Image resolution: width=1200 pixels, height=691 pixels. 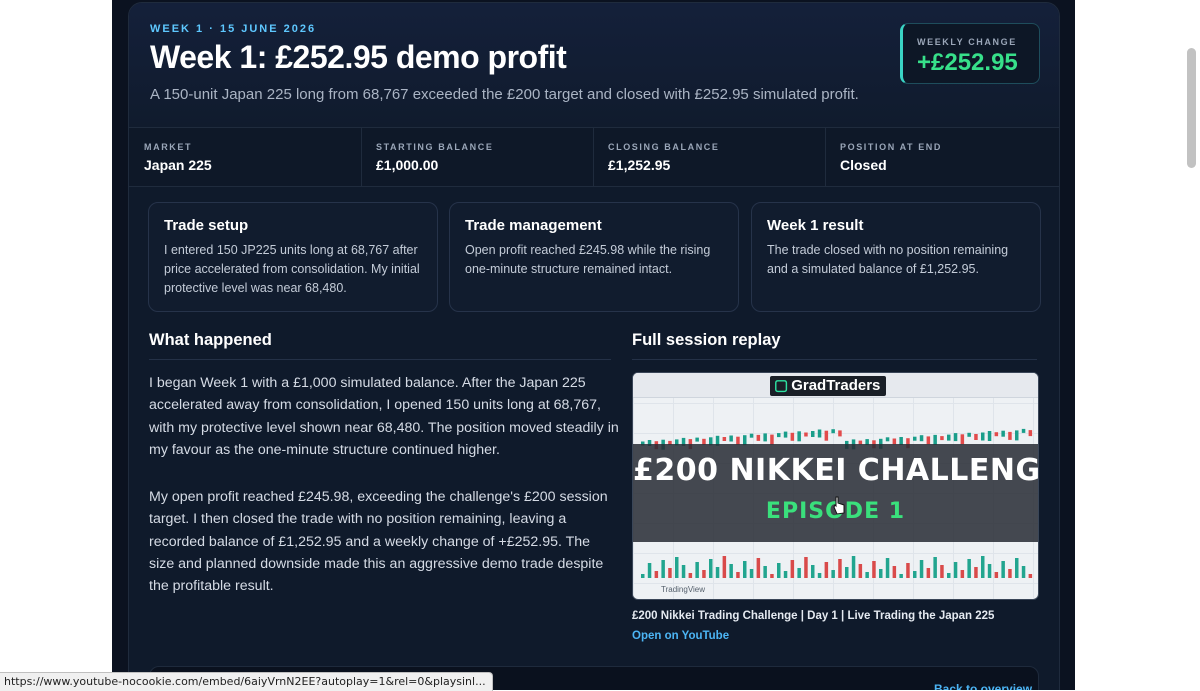 What do you see at coordinates (815, 225) in the screenshot?
I see `card-title: Week 1 result` at bounding box center [815, 225].